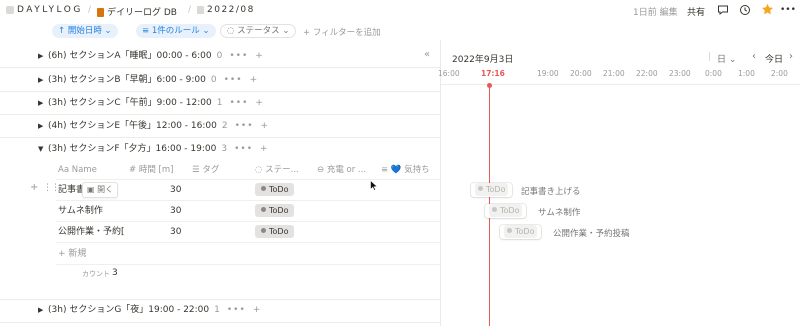 The width and height of the screenshot is (800, 326). Describe the element at coordinates (151, 170) in the screenshot. I see `column-header-minutes: # 時間 [m]` at that location.